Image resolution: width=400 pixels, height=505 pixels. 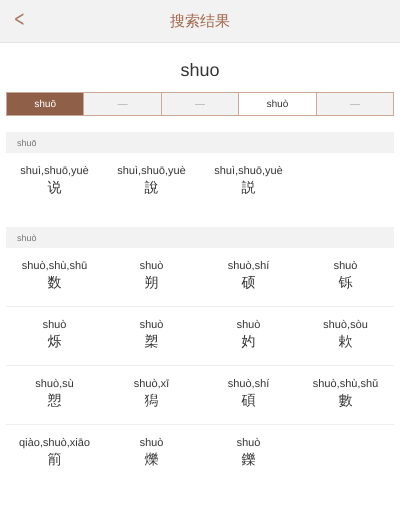 I want to click on character-link: 槊, so click(x=151, y=342).